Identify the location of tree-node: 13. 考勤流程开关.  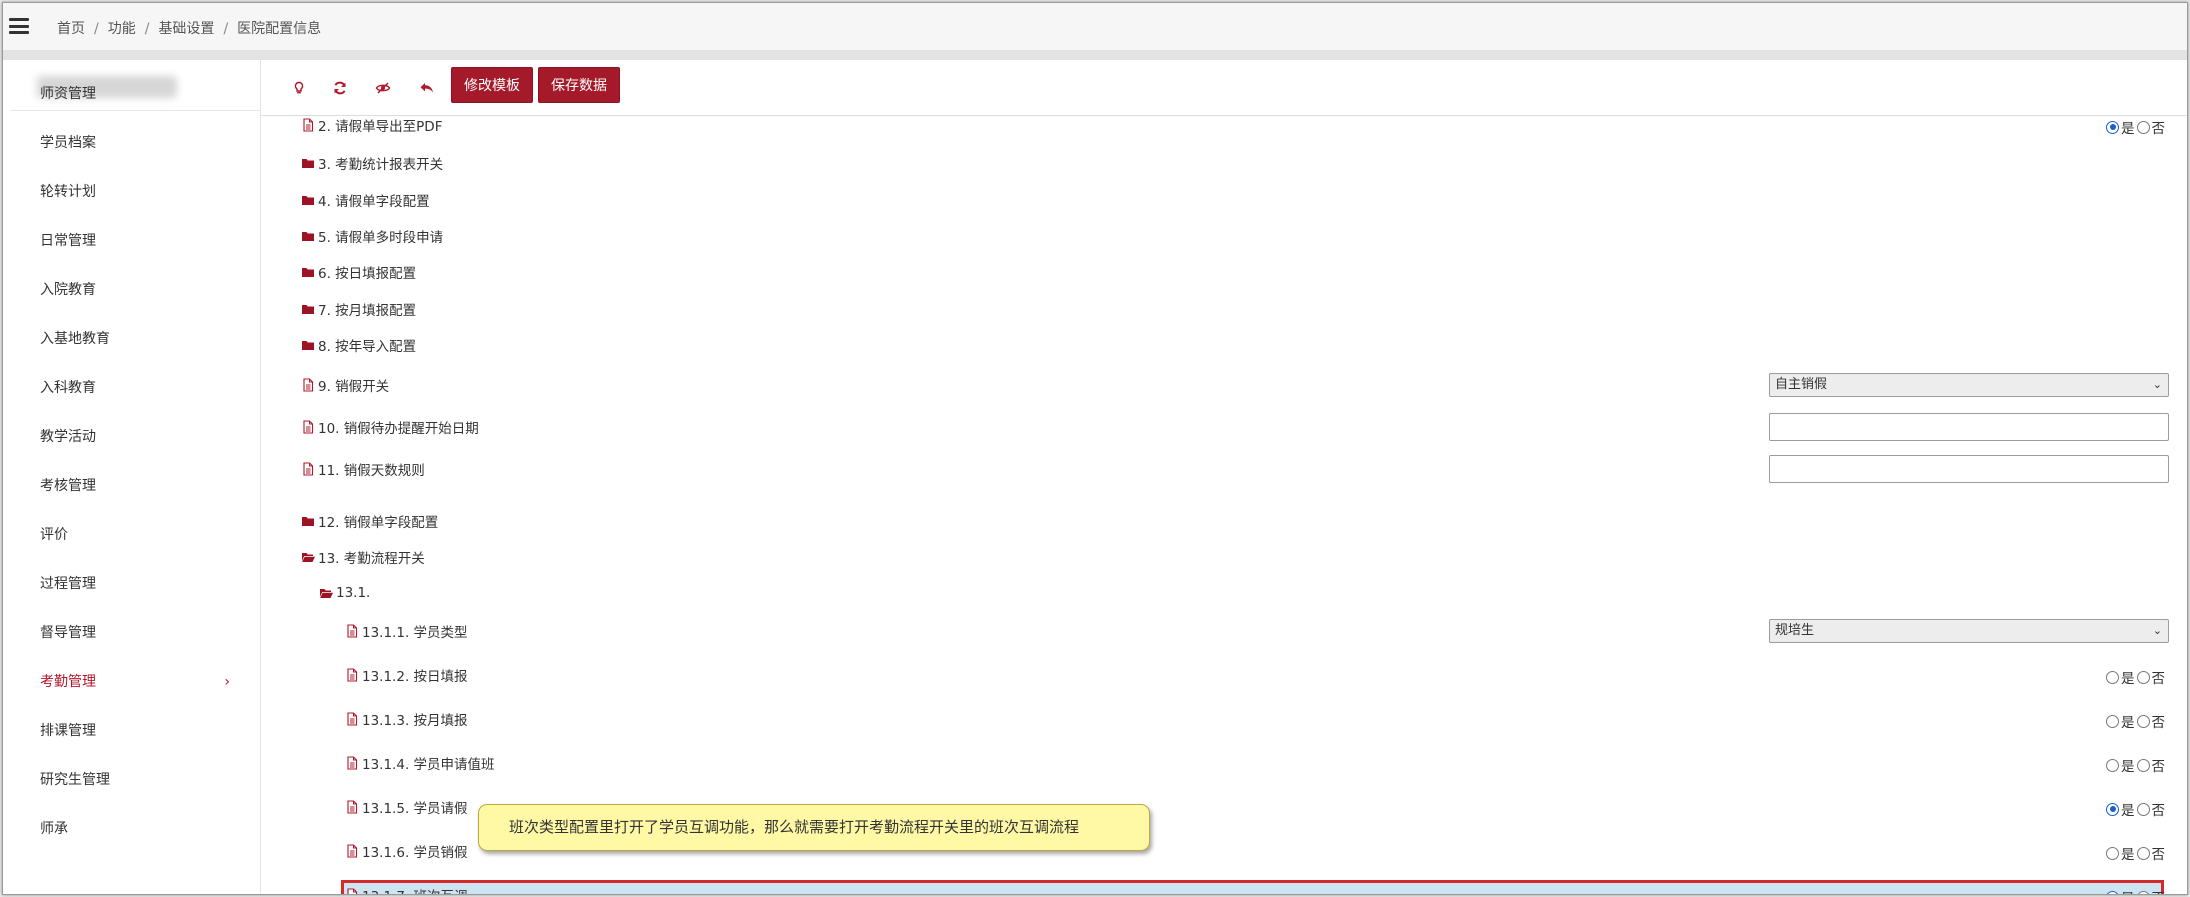
(363, 557).